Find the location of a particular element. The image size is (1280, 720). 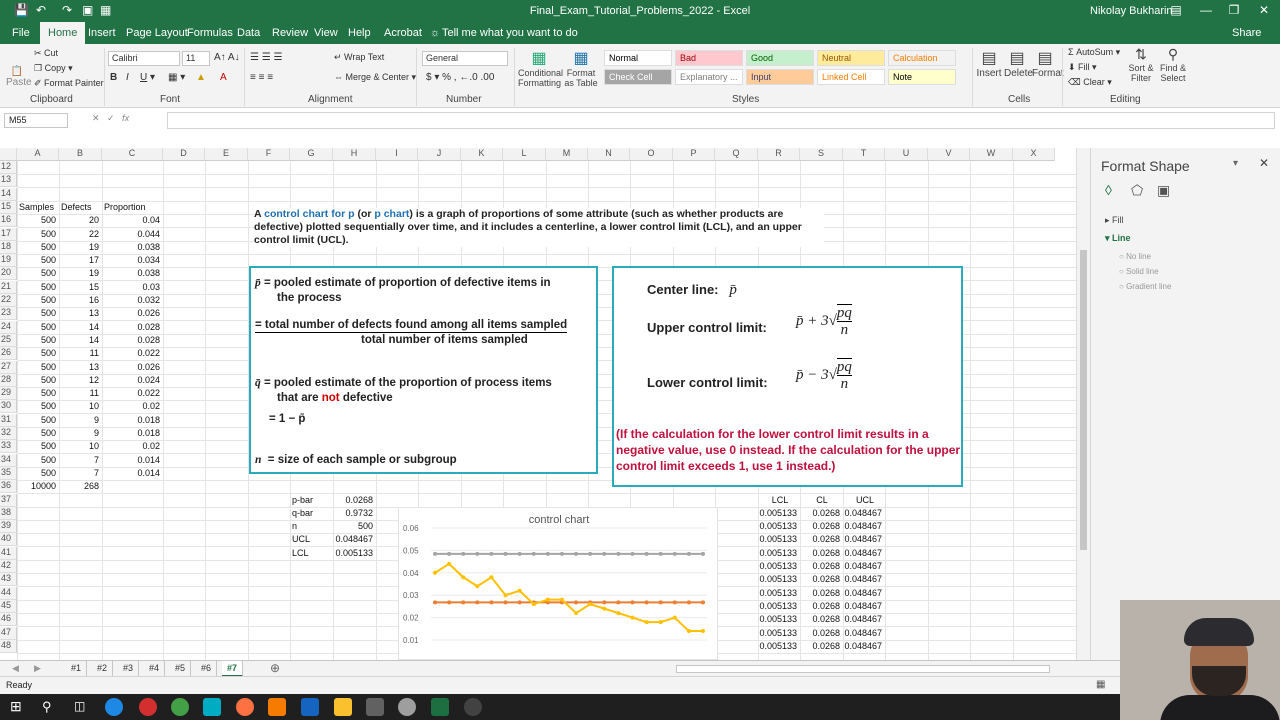

tab-data: Data is located at coordinates (248, 33).